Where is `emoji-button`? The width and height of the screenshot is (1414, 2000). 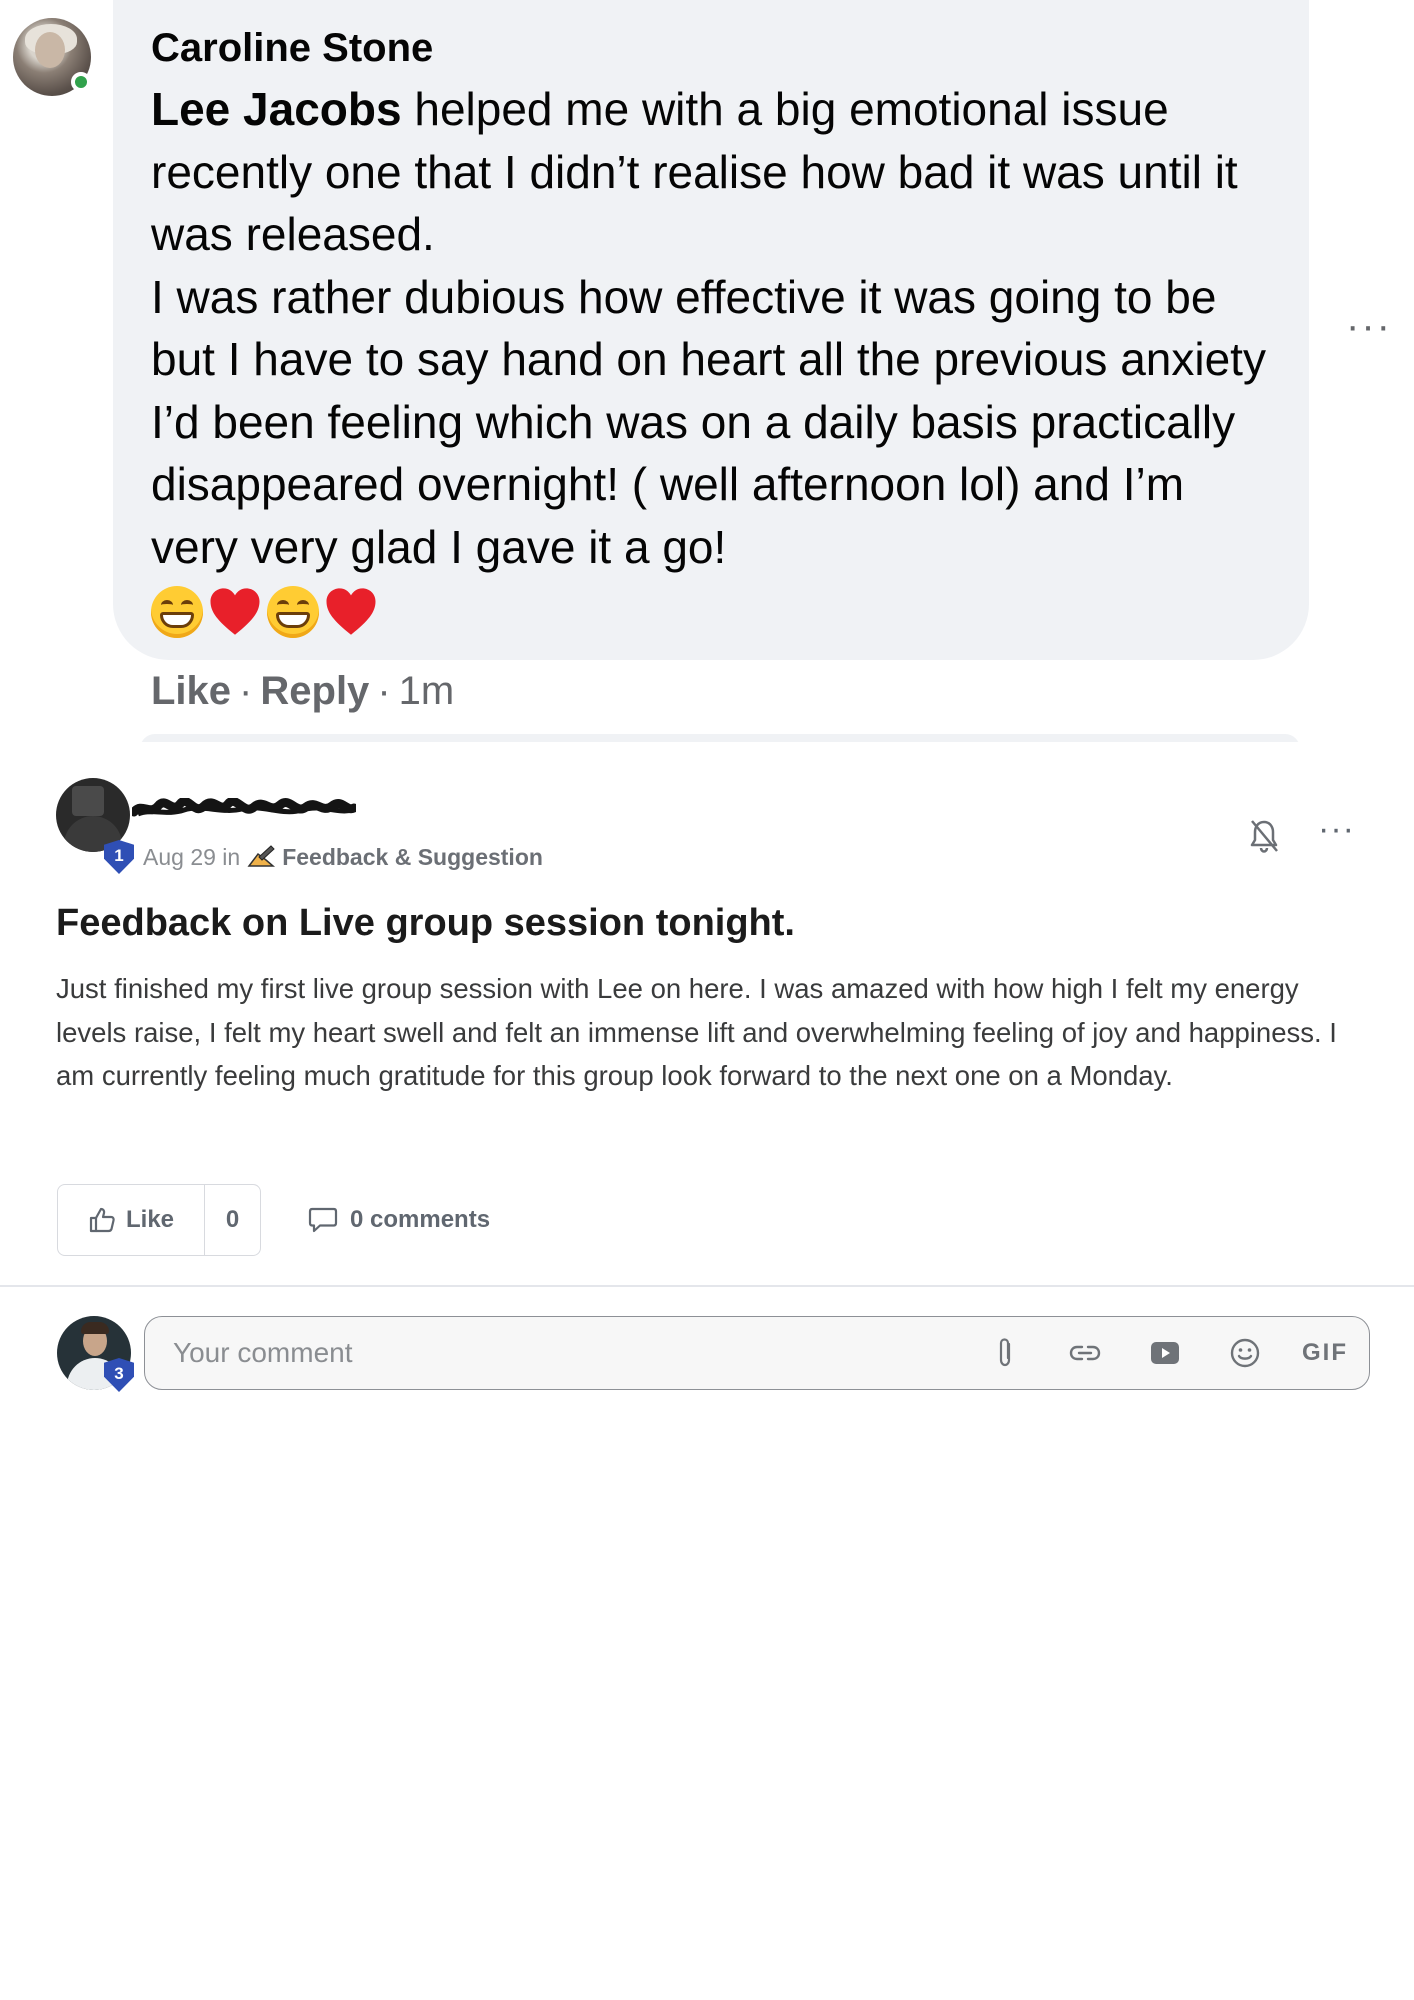 emoji-button is located at coordinates (1245, 1353).